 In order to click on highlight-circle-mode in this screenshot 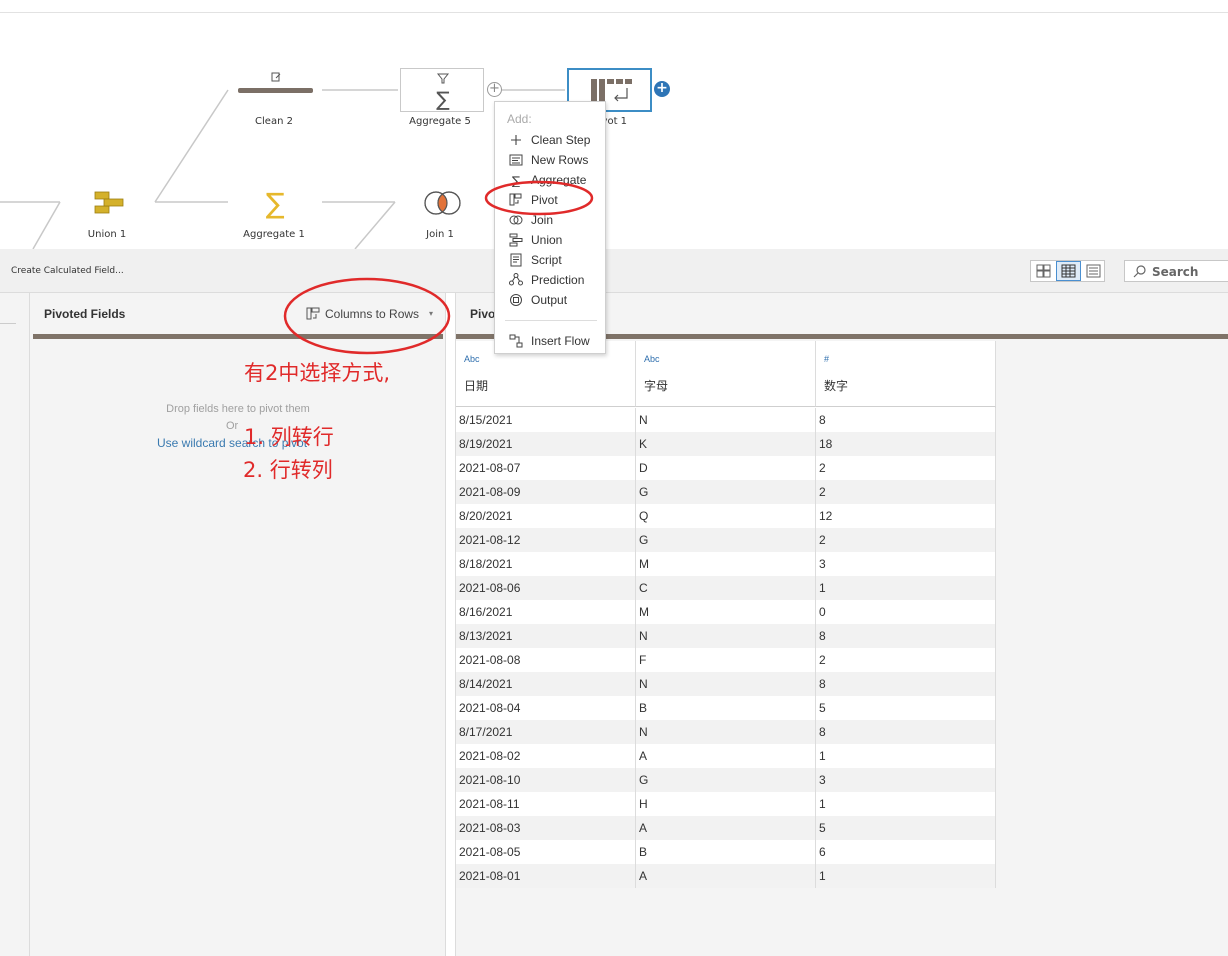, I will do `click(367, 316)`.